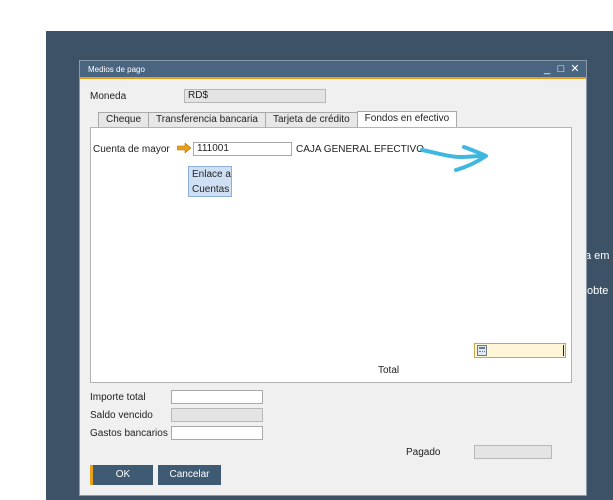 Image resolution: width=613 pixels, height=500 pixels. I want to click on cancel-button: Cancelar, so click(189, 475).